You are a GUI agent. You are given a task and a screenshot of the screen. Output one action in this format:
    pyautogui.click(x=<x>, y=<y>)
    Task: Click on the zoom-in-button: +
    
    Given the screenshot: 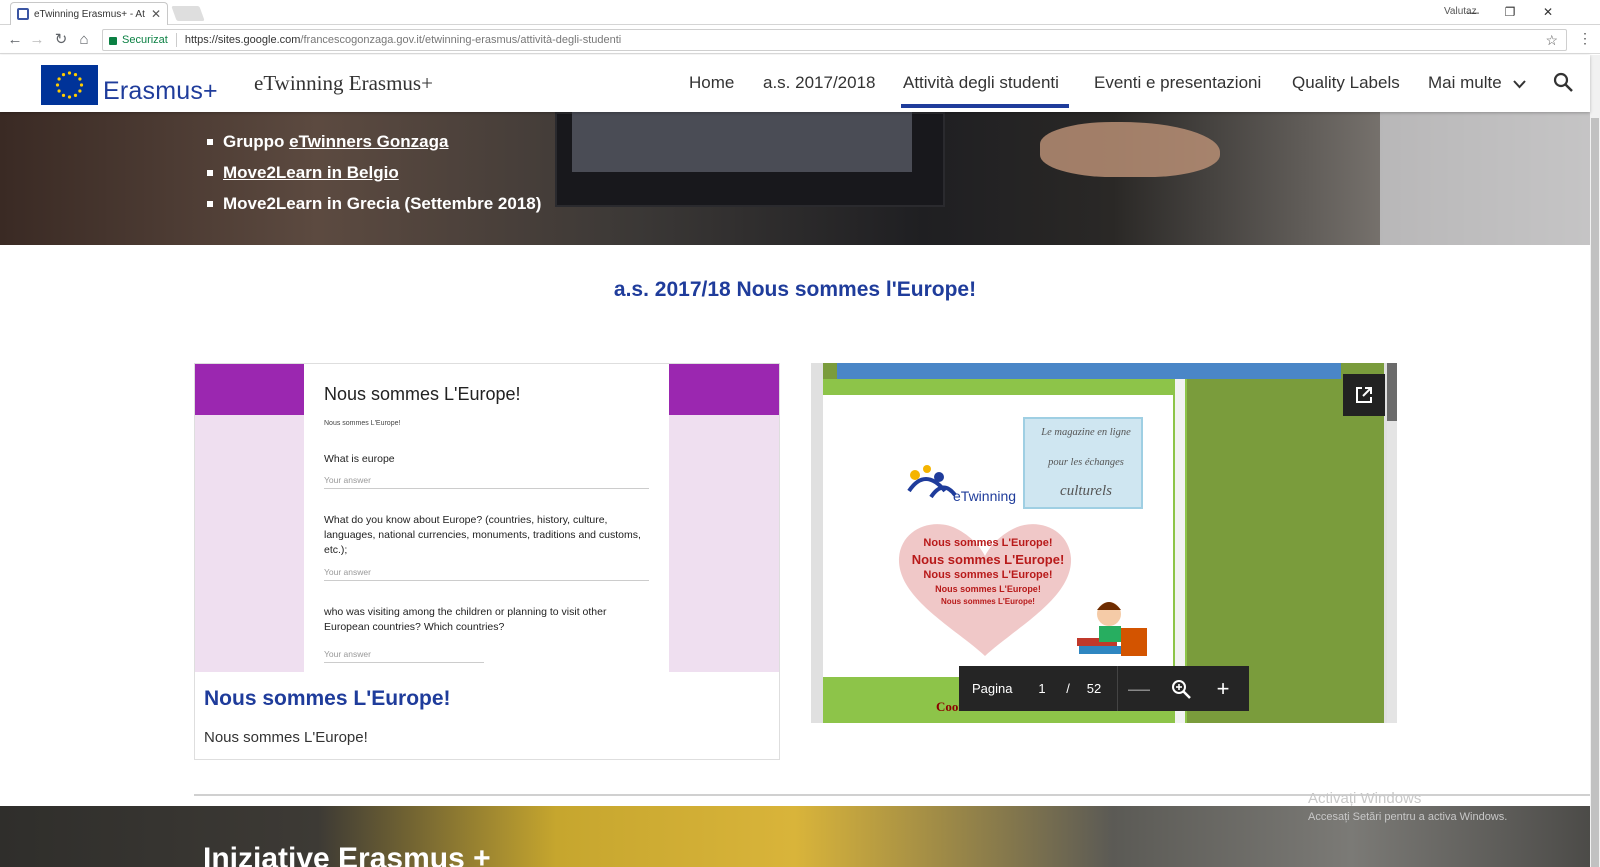 What is the action you would take?
    pyautogui.click(x=1223, y=688)
    